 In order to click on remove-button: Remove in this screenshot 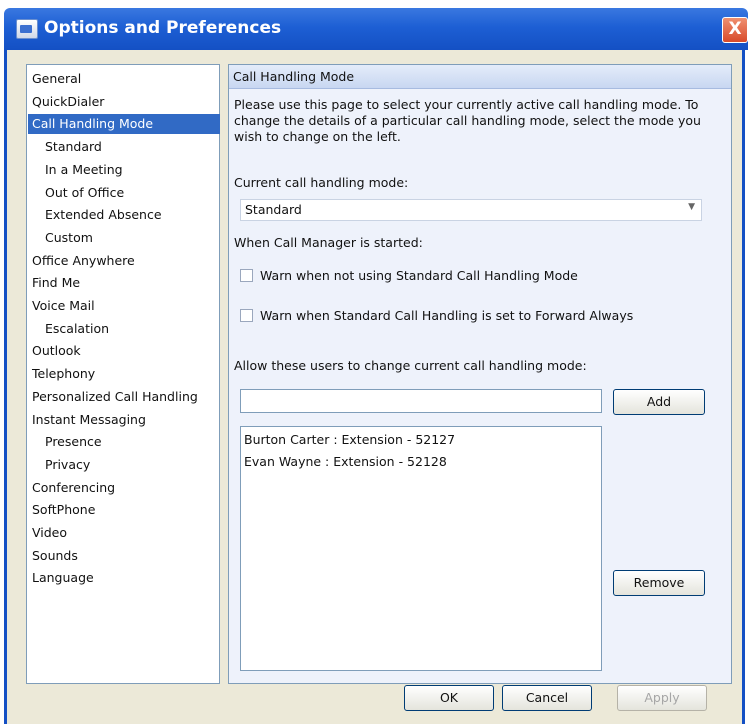, I will do `click(659, 583)`.